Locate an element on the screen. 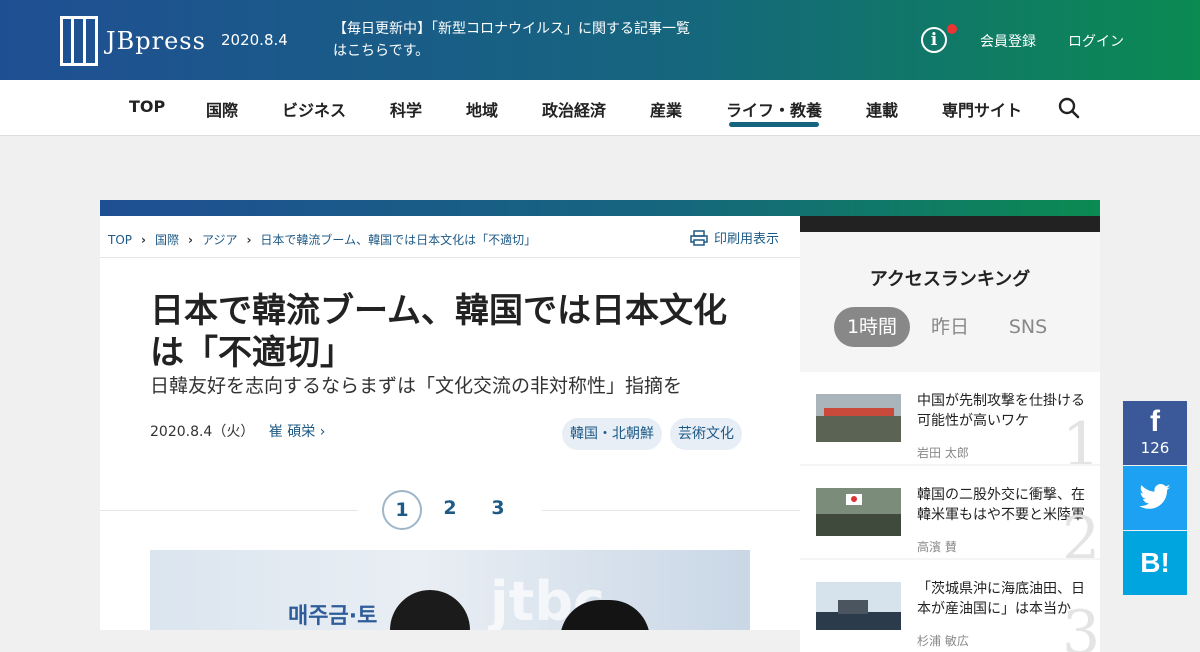 This screenshot has height=652, width=1200. nav-item-science: 科学 is located at coordinates (406, 109).